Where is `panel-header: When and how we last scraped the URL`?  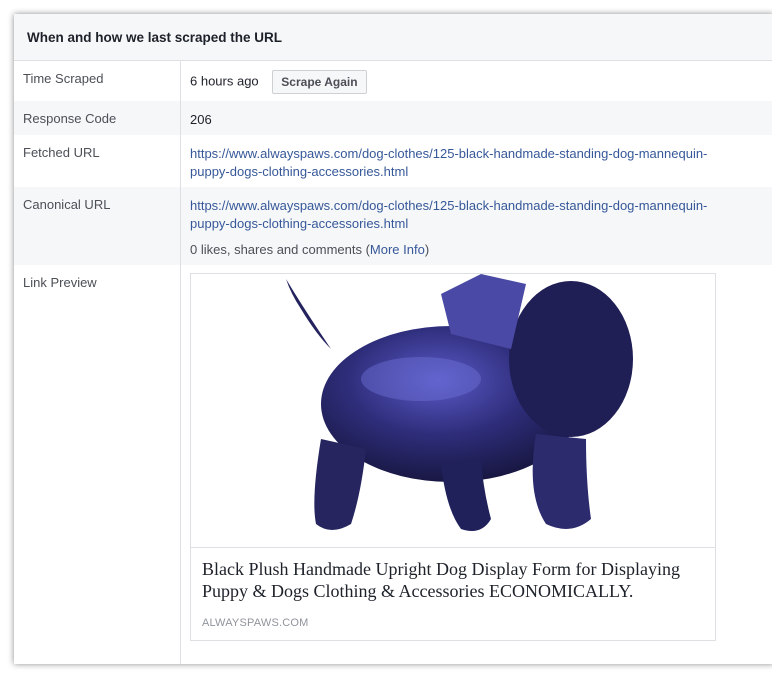
panel-header: When and how we last scraped the URL is located at coordinates (393, 37).